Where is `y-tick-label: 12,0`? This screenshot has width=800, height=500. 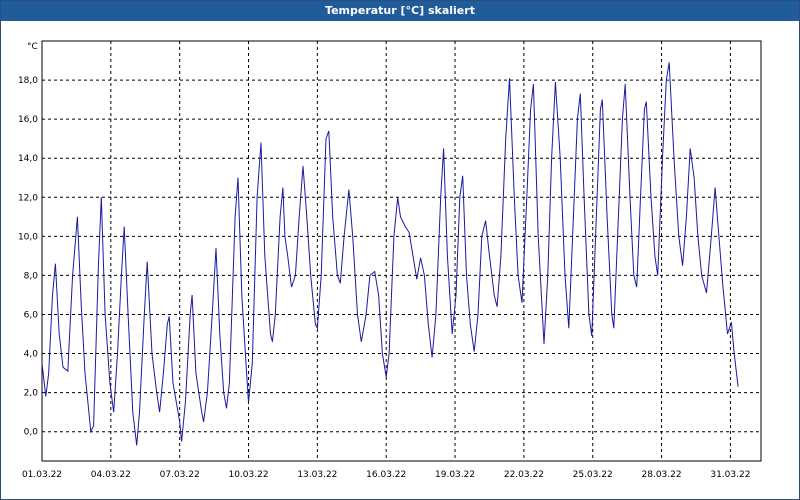
y-tick-label: 12,0 is located at coordinates (28, 198).